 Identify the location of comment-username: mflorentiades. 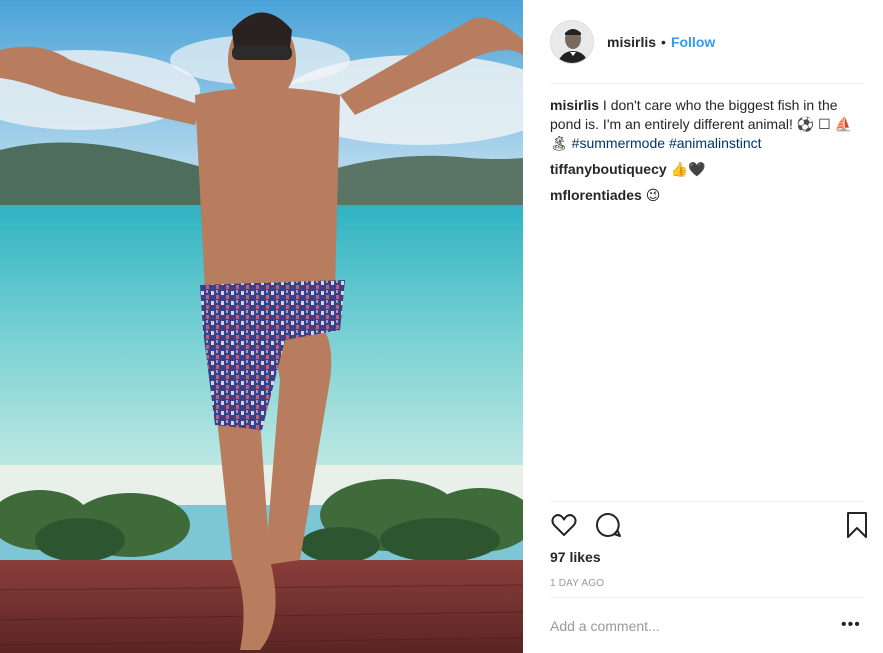
(596, 195).